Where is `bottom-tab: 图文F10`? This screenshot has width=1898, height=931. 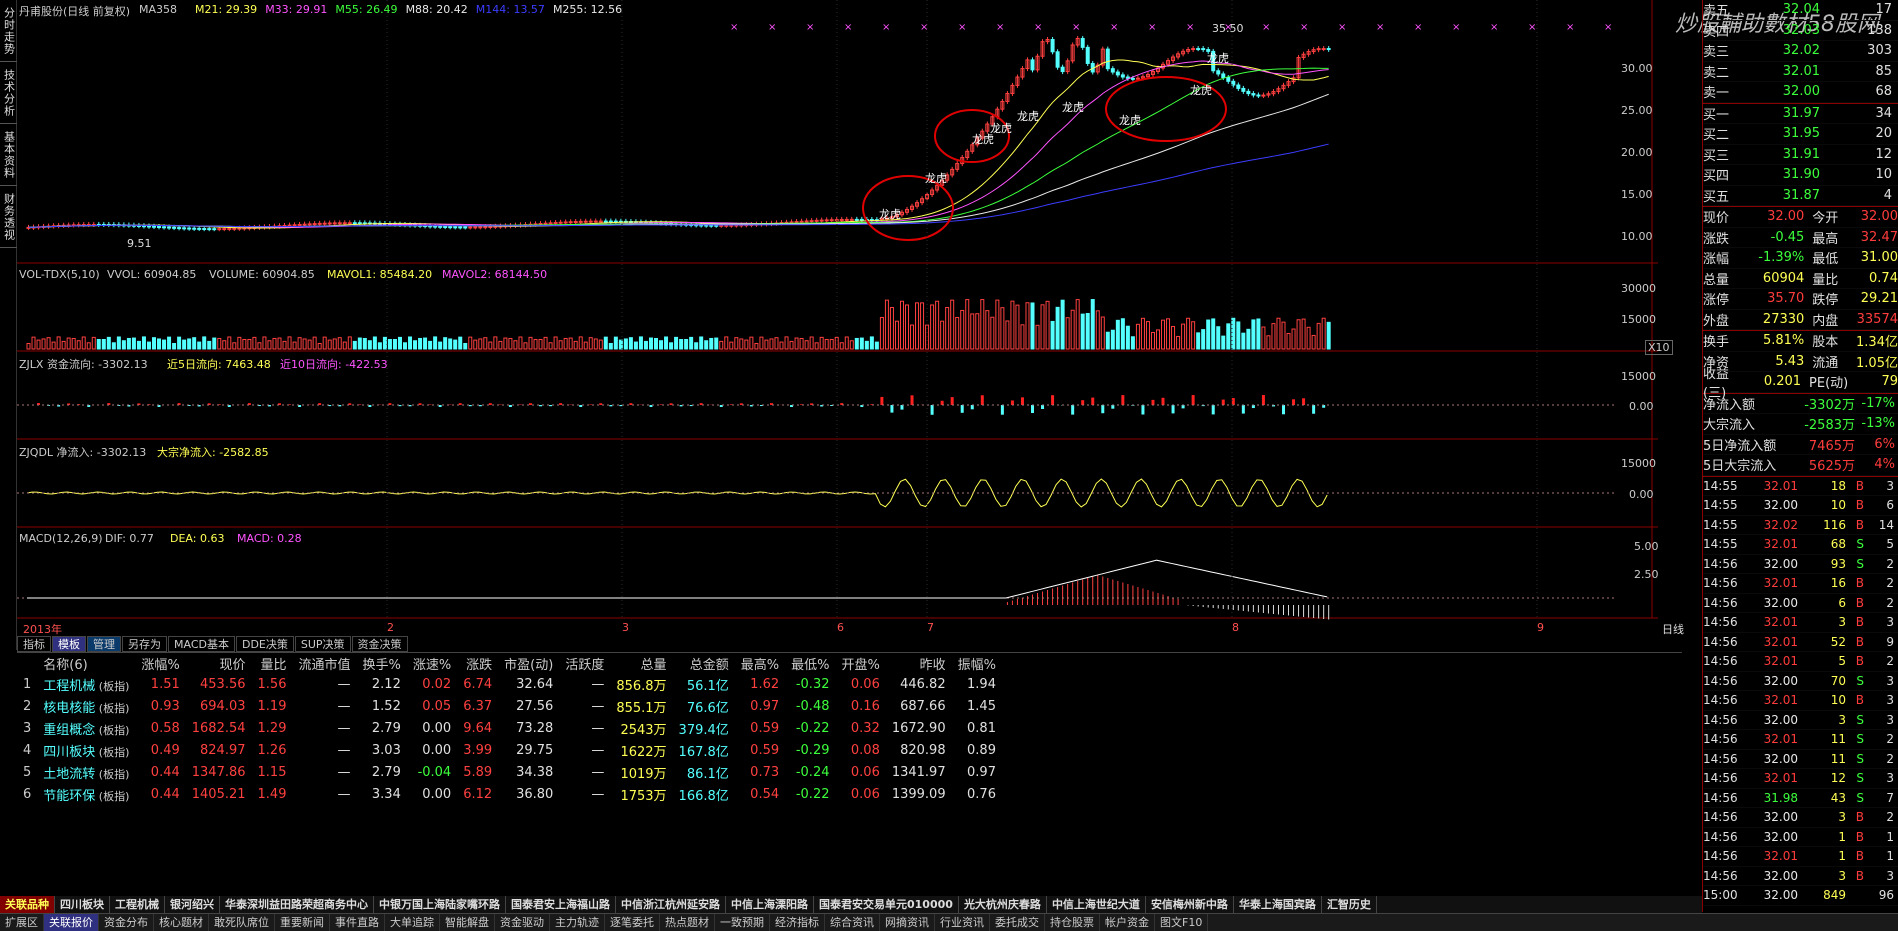
bottom-tab: 图文F10 is located at coordinates (1182, 922).